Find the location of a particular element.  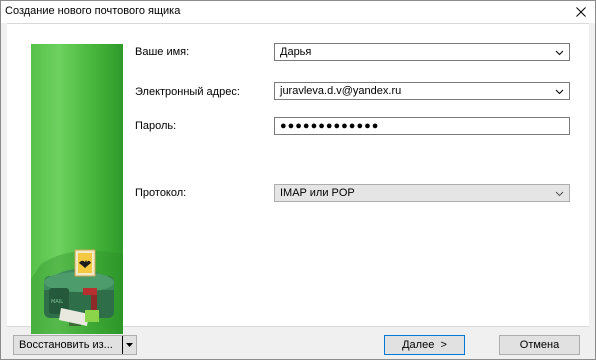

email-combobox: juravleva.d.v@yandex.ru is located at coordinates (422, 91).